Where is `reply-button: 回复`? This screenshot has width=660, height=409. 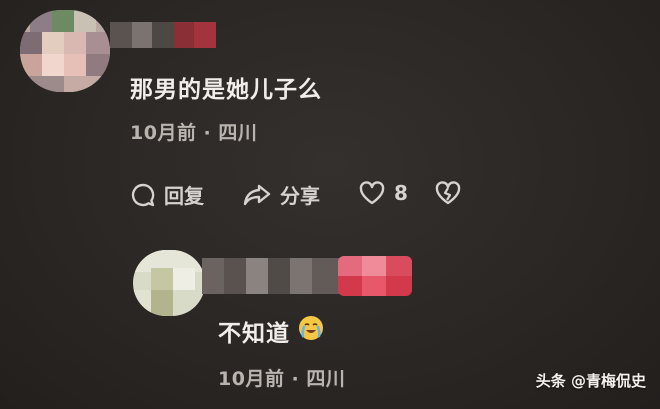
reply-button: 回复 is located at coordinates (167, 194).